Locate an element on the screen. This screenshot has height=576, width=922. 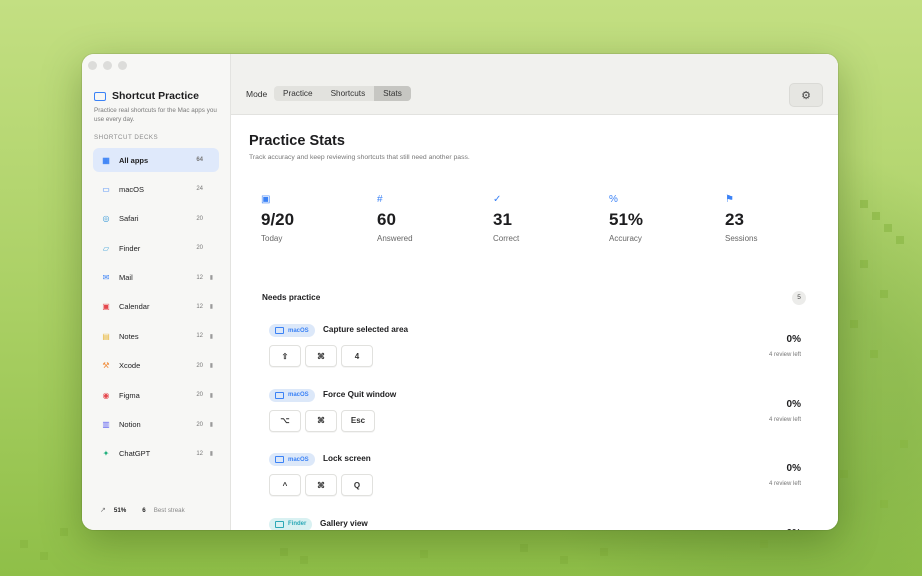
app-chip-label: Finder is located at coordinates (297, 524).